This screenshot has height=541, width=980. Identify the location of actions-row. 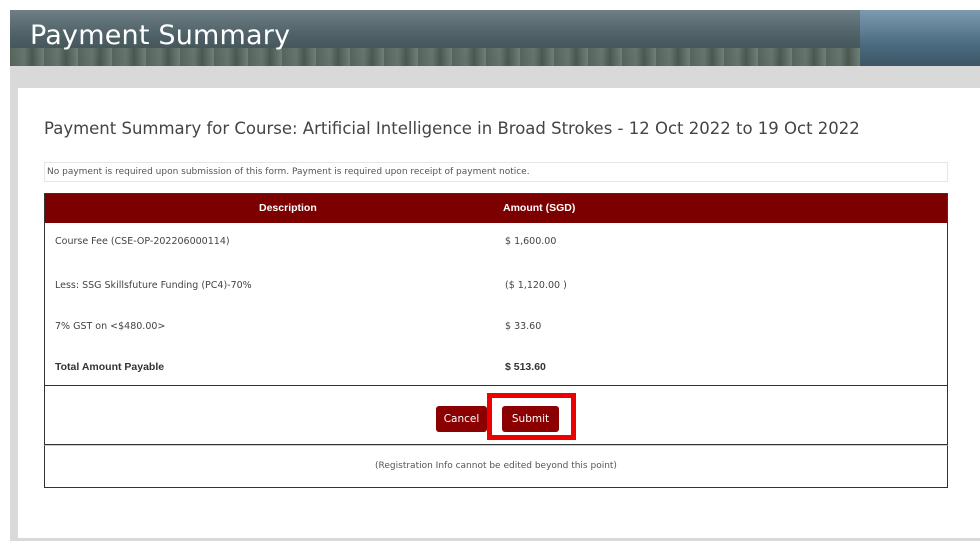
(496, 415).